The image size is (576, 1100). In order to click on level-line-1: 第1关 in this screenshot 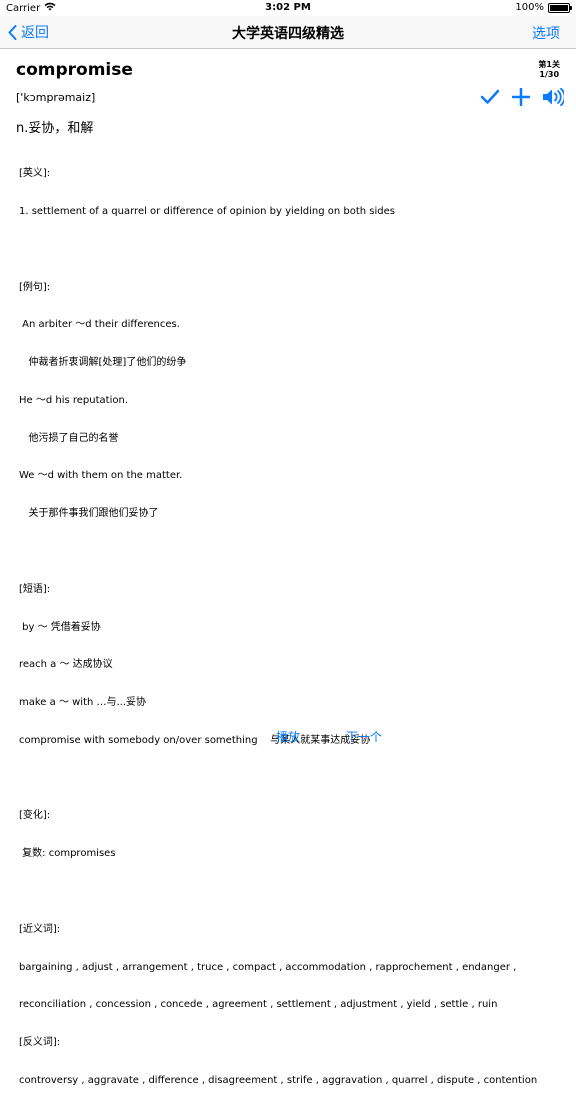, I will do `click(549, 64)`.